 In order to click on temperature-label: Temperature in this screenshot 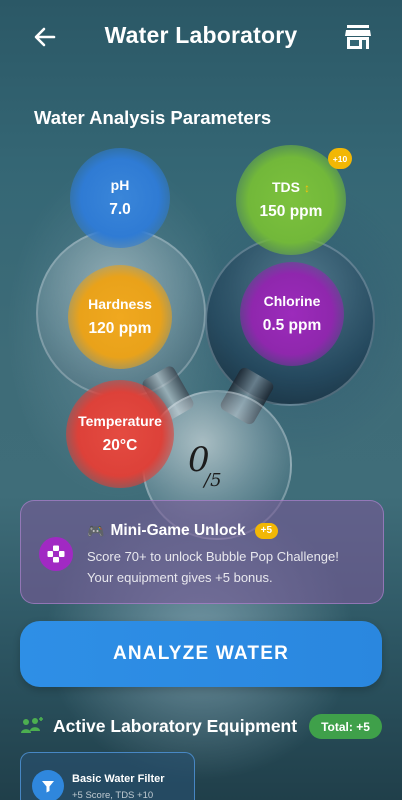, I will do `click(120, 421)`.